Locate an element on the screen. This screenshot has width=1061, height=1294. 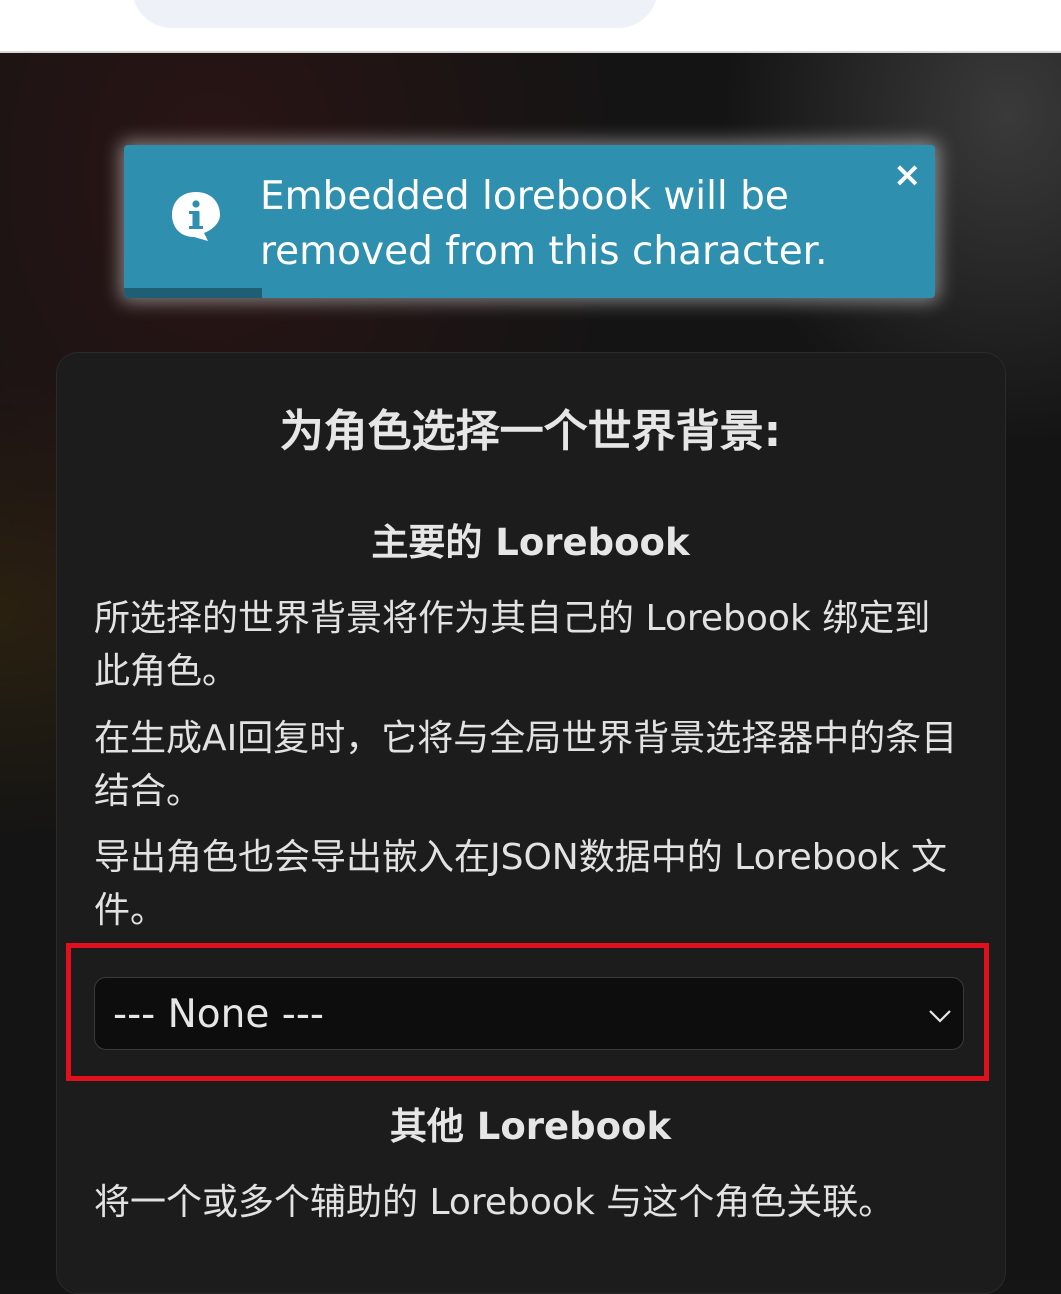
info-icon is located at coordinates (196, 216).